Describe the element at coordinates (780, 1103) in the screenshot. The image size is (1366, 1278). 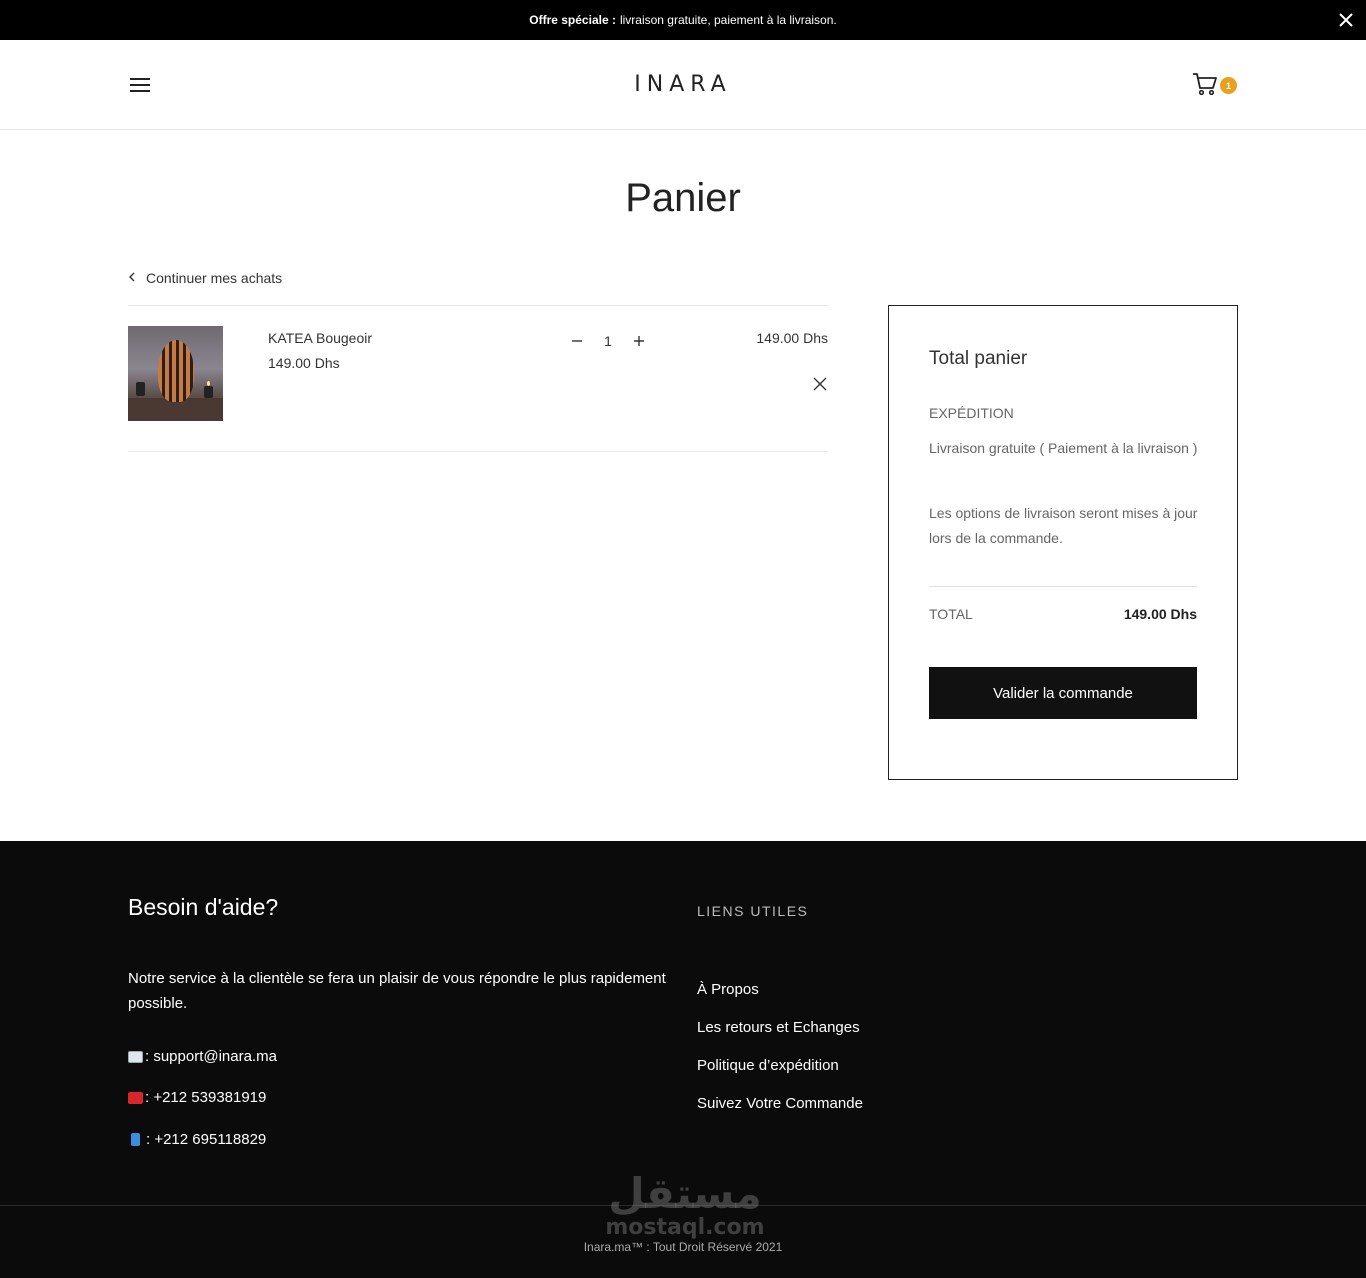
I see `footer-link-track-order: Suivez Votre Commande` at that location.